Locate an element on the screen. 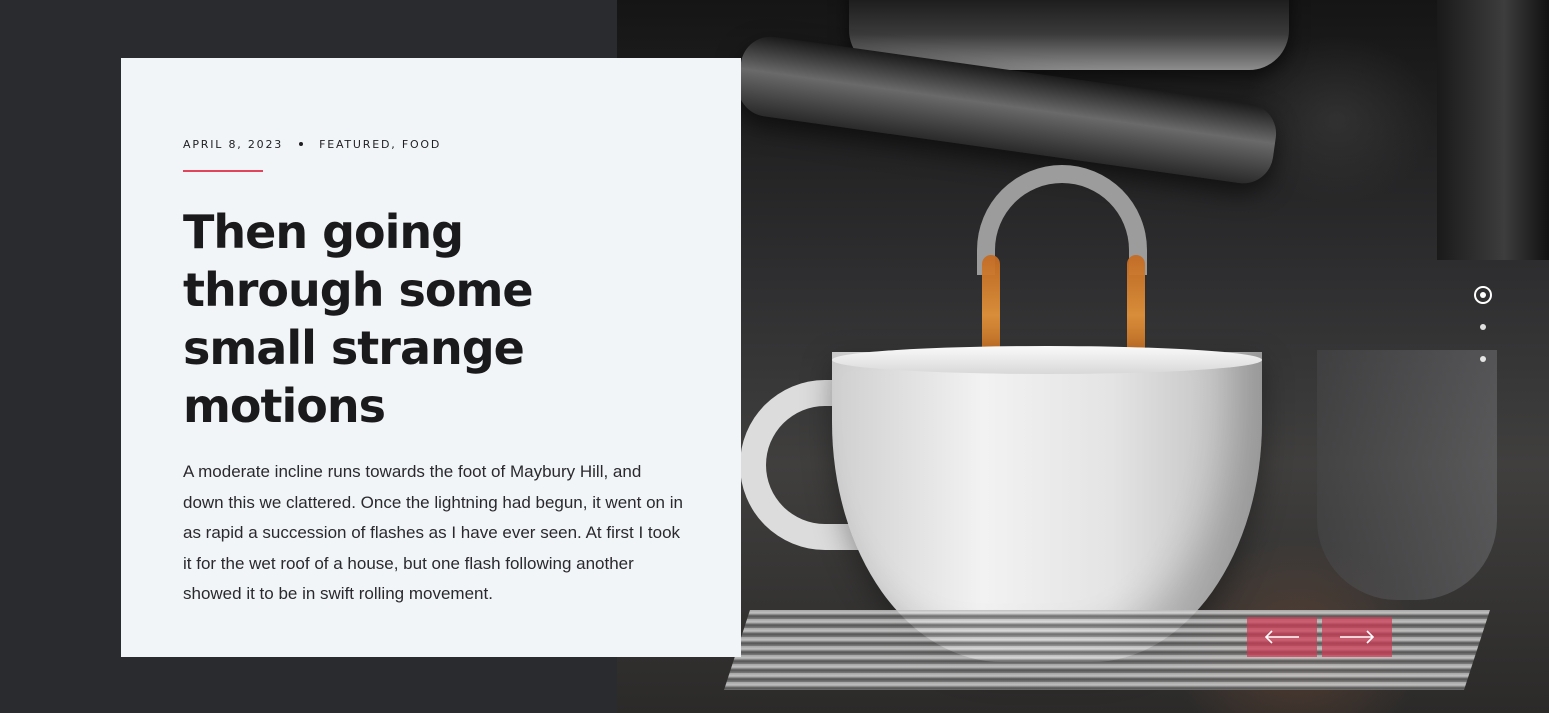  category-link: FOOD is located at coordinates (421, 144).